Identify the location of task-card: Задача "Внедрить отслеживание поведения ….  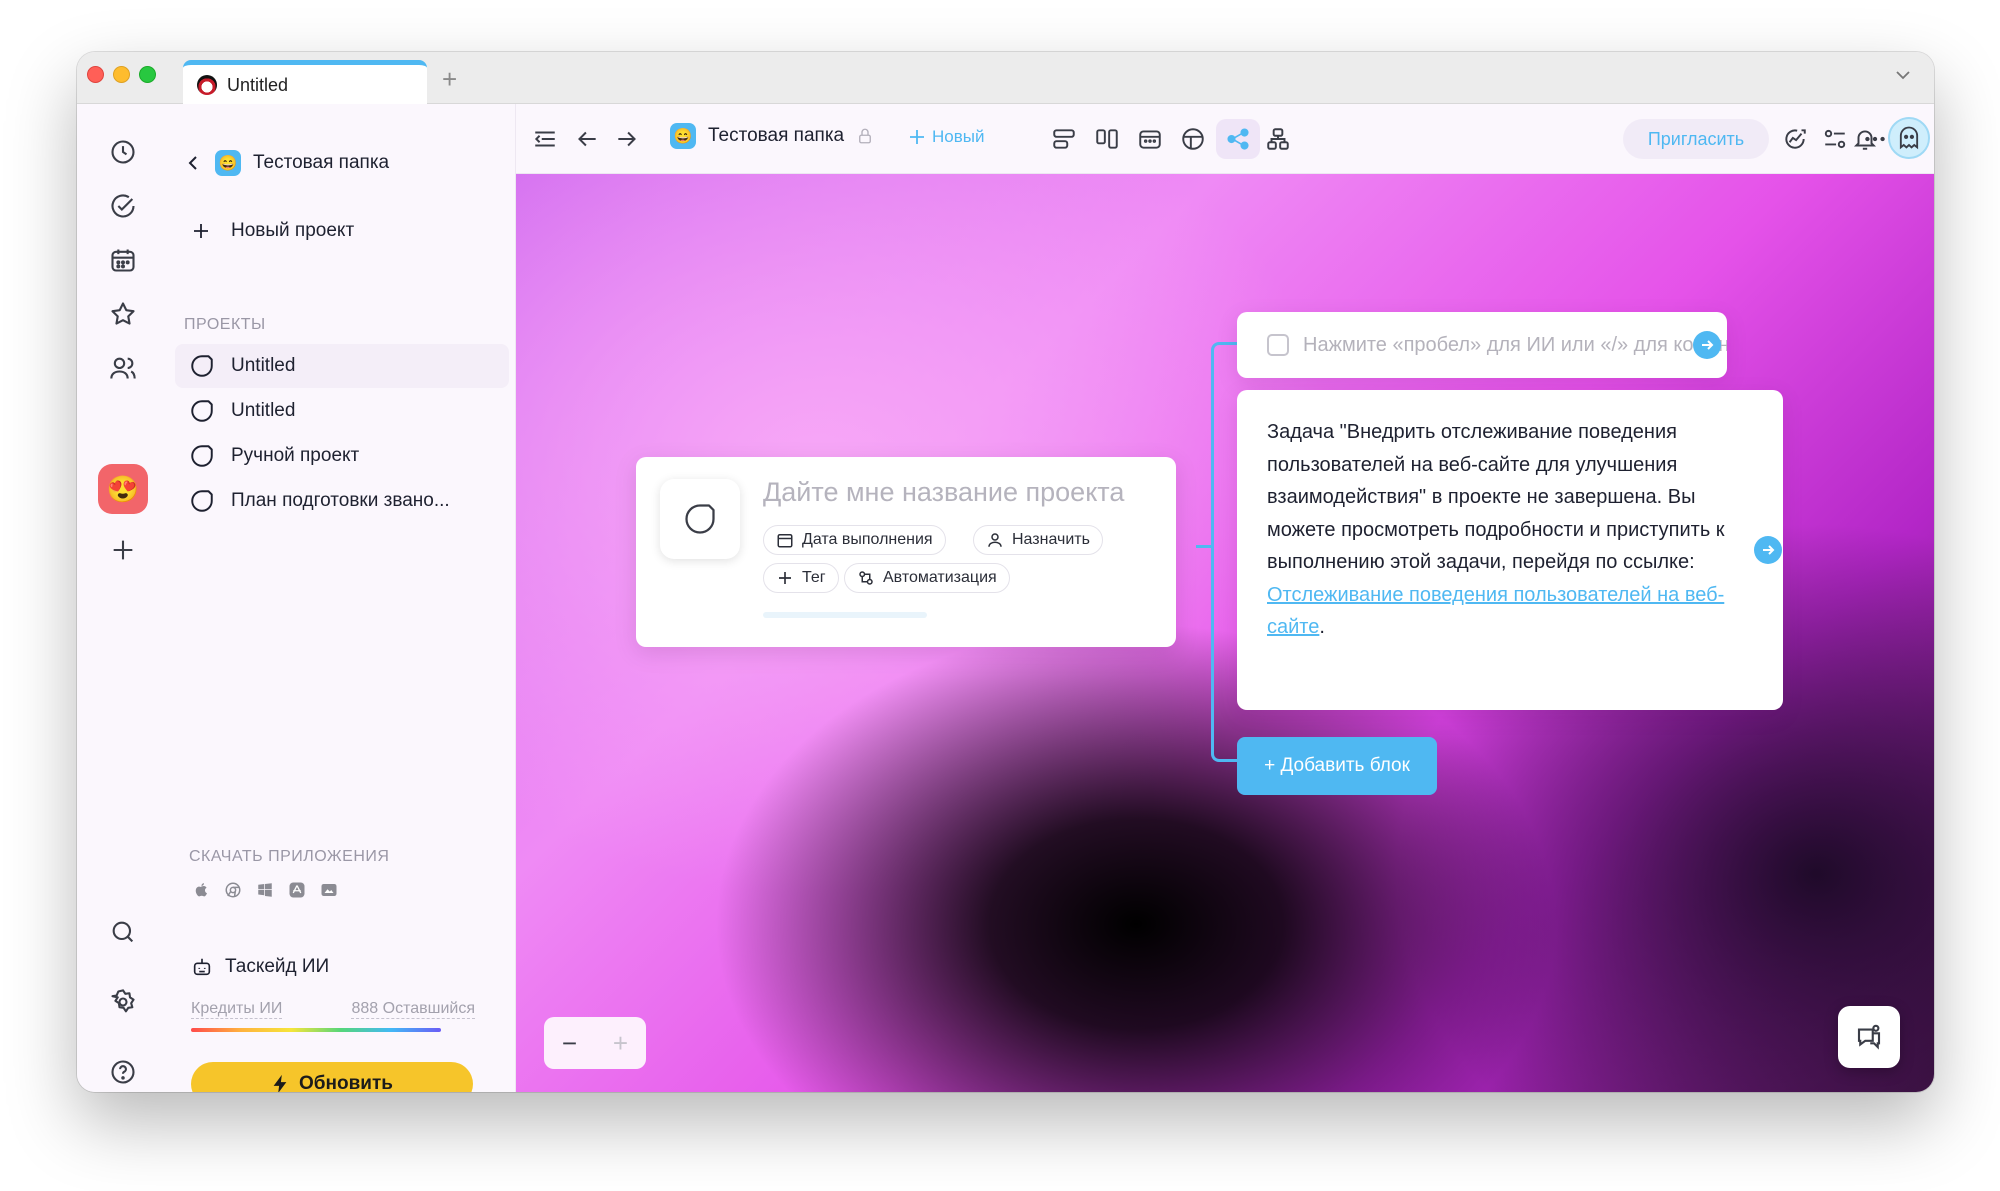
(1510, 550).